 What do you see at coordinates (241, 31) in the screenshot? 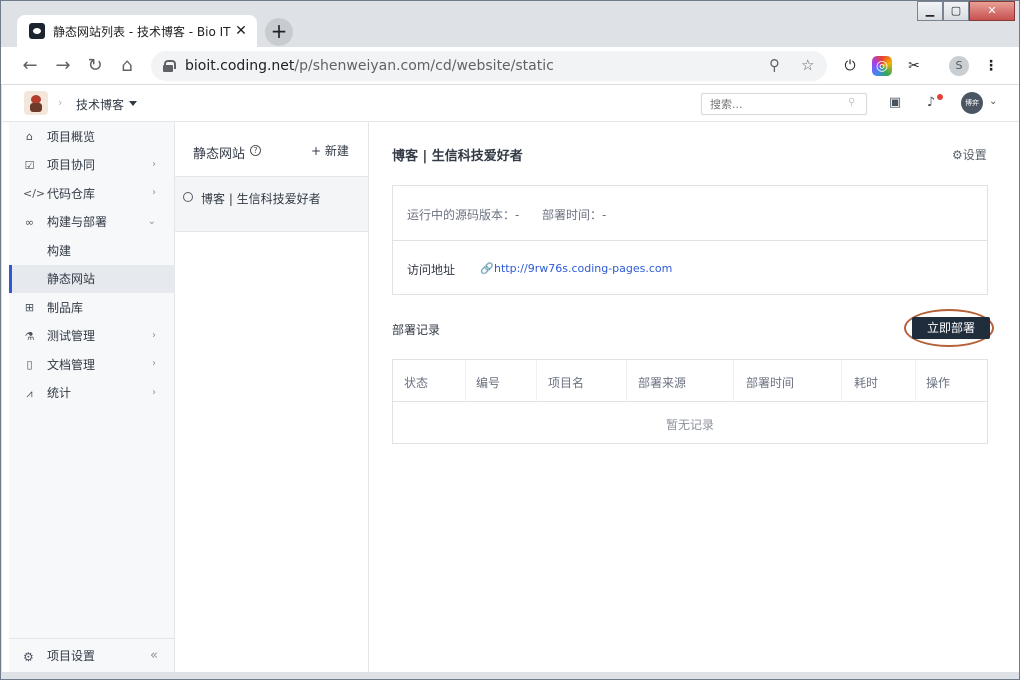
I see `tab-close-icon: ✕` at bounding box center [241, 31].